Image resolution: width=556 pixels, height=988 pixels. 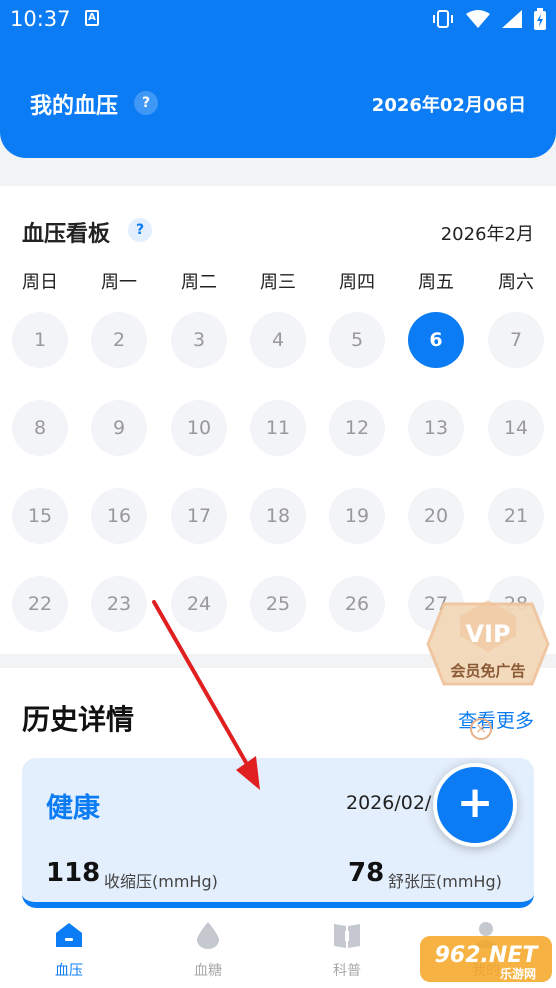 What do you see at coordinates (357, 428) in the screenshot?
I see `calendar-day: 12` at bounding box center [357, 428].